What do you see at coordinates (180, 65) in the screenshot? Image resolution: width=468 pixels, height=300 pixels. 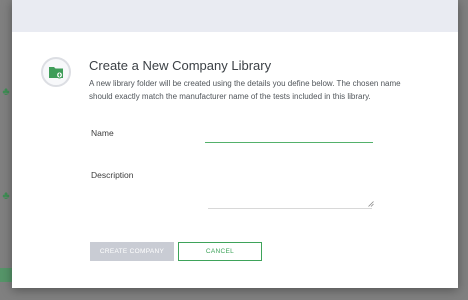 I see `dialog-title: Create a New Company Library` at bounding box center [180, 65].